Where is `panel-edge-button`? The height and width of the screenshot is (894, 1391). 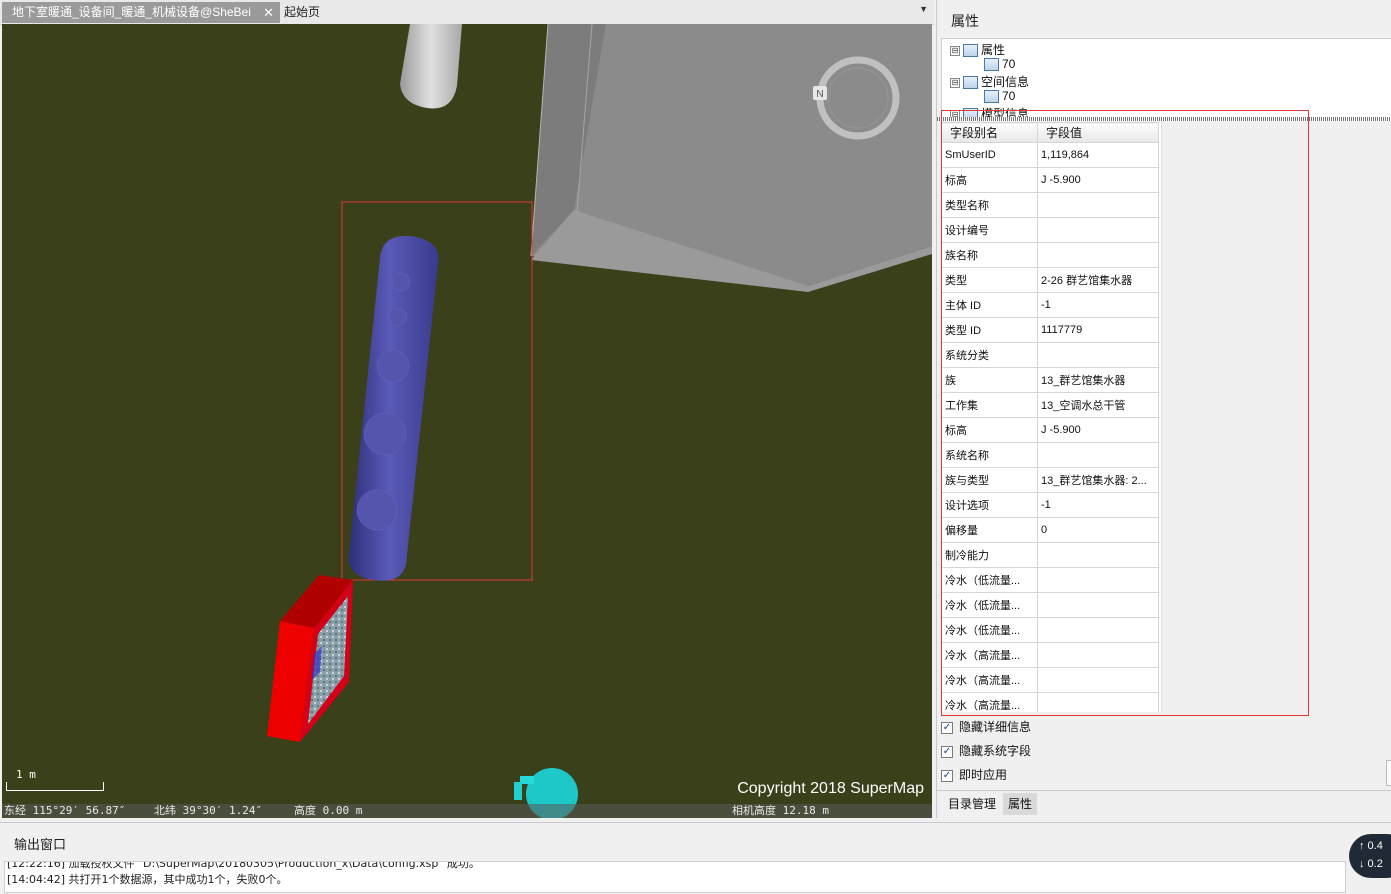 panel-edge-button is located at coordinates (1388, 773).